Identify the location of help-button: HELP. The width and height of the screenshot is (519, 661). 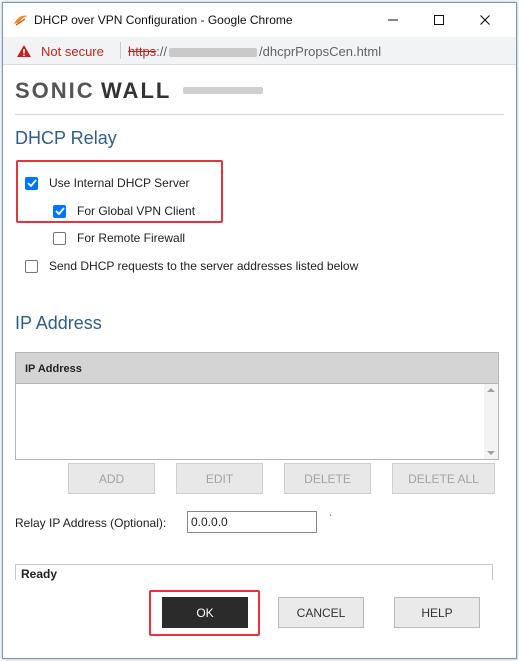
(437, 612).